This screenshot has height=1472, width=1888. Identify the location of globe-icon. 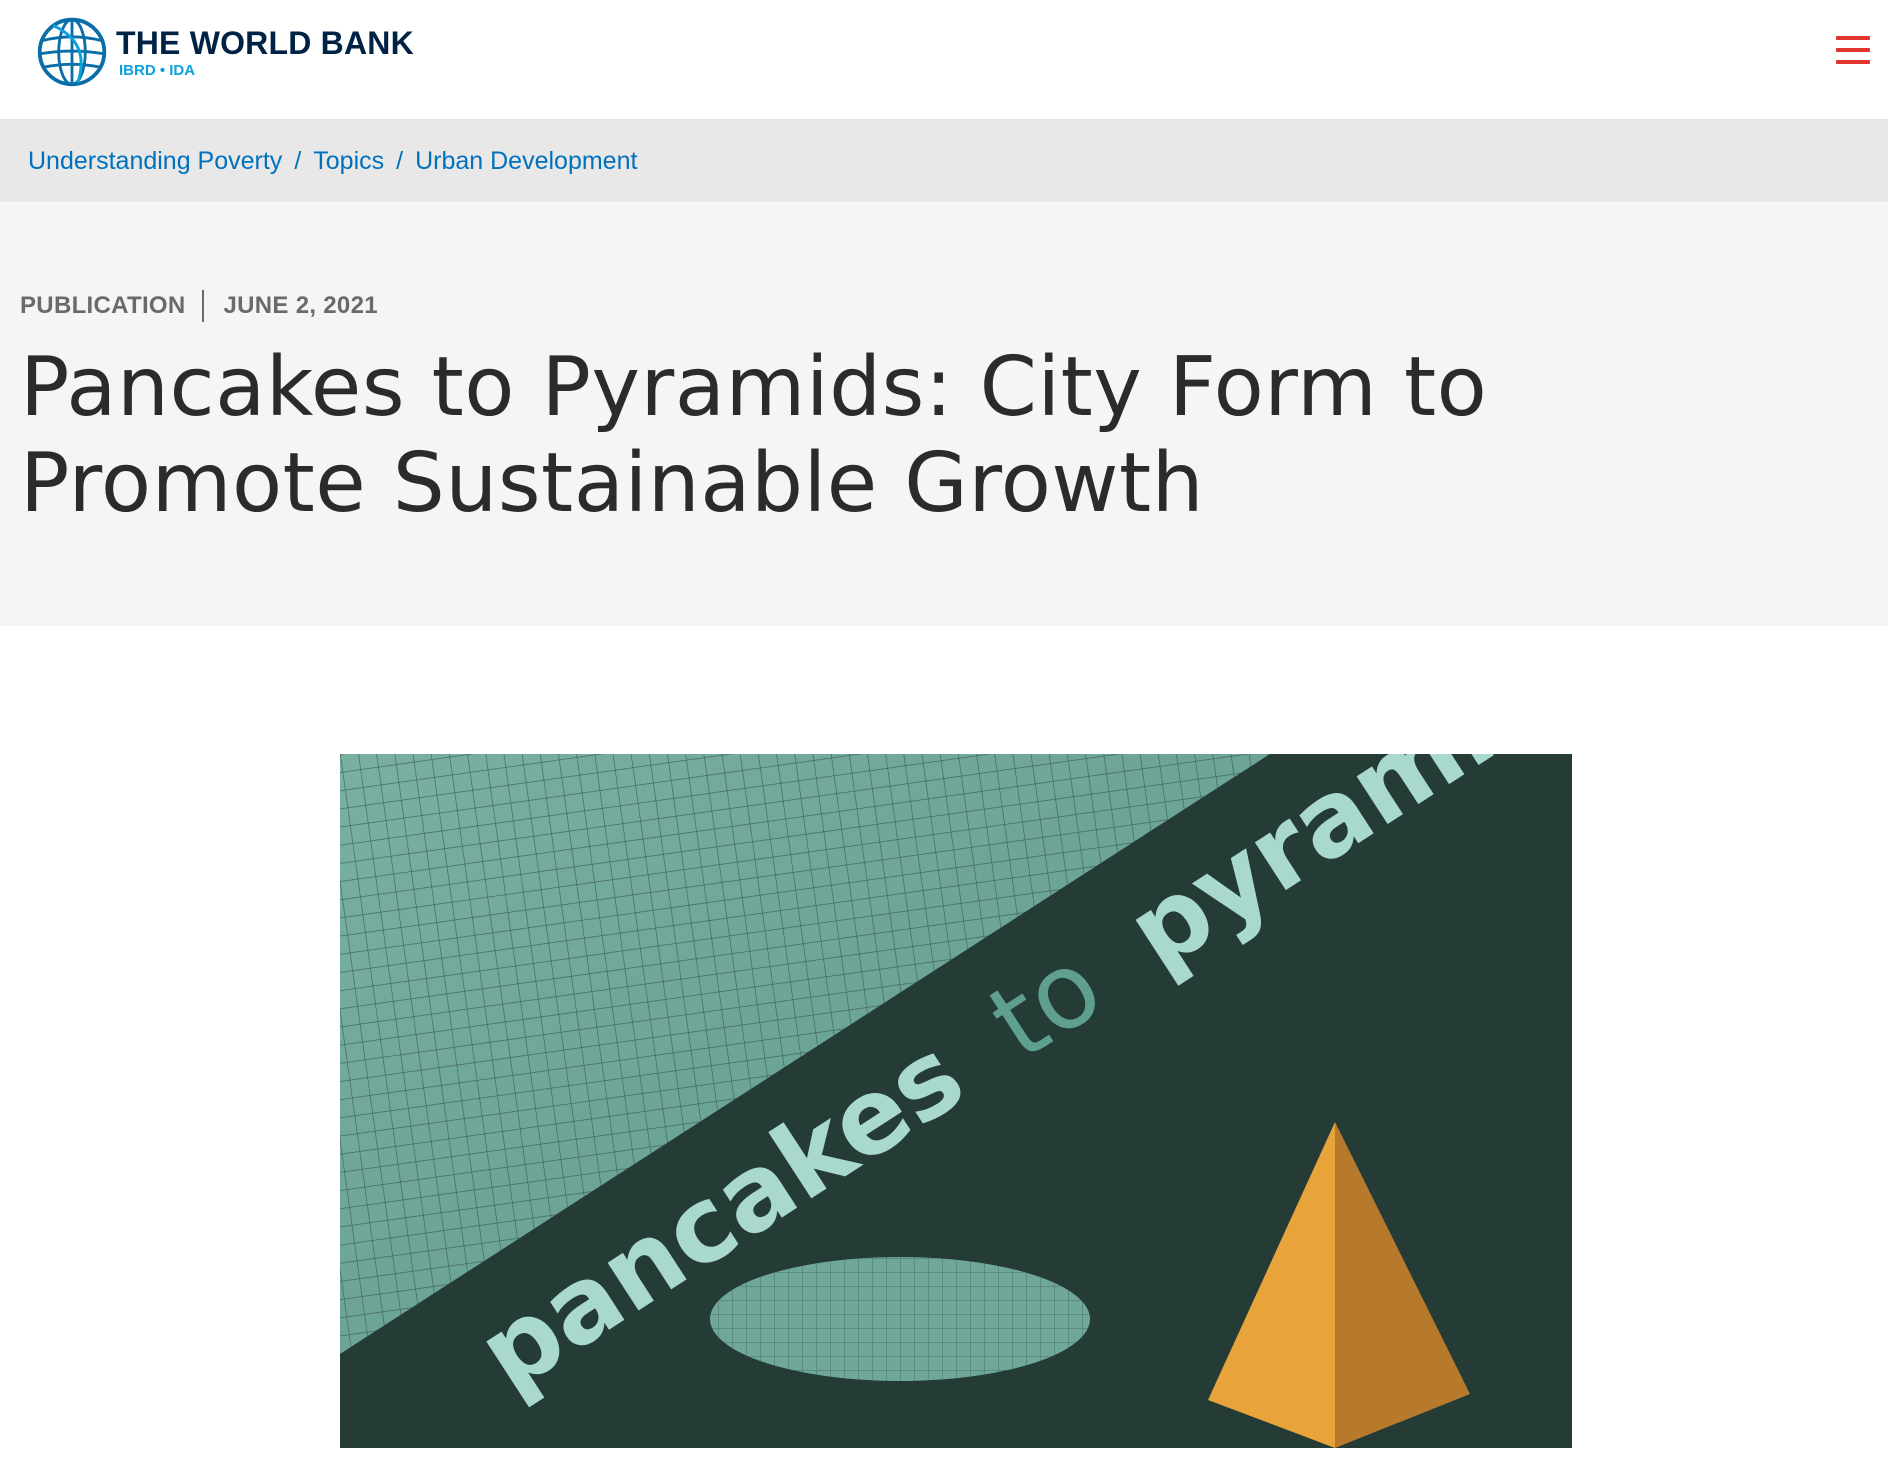
(72, 52).